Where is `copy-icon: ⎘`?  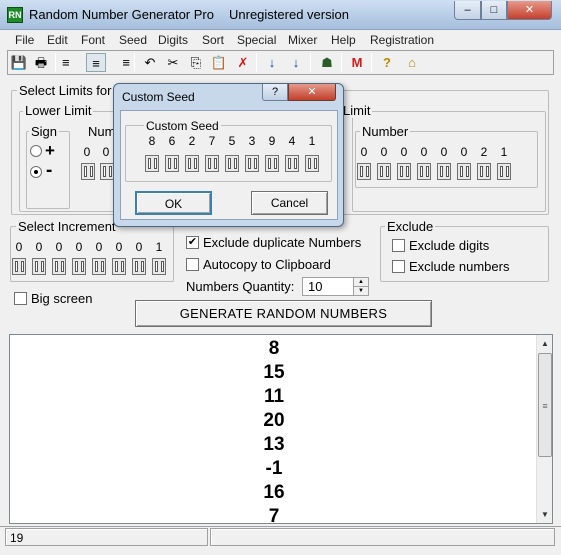 copy-icon: ⎘ is located at coordinates (196, 62).